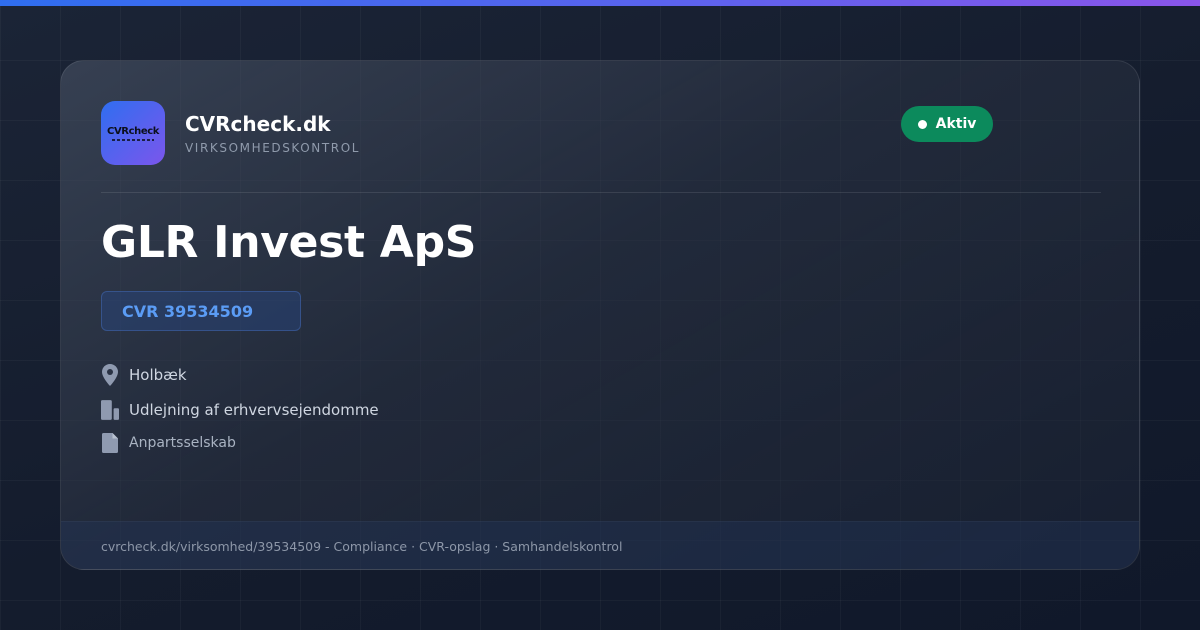 This screenshot has height=630, width=1200. I want to click on info-row-industry: Udlejning af erhvervsejendomme, so click(240, 410).